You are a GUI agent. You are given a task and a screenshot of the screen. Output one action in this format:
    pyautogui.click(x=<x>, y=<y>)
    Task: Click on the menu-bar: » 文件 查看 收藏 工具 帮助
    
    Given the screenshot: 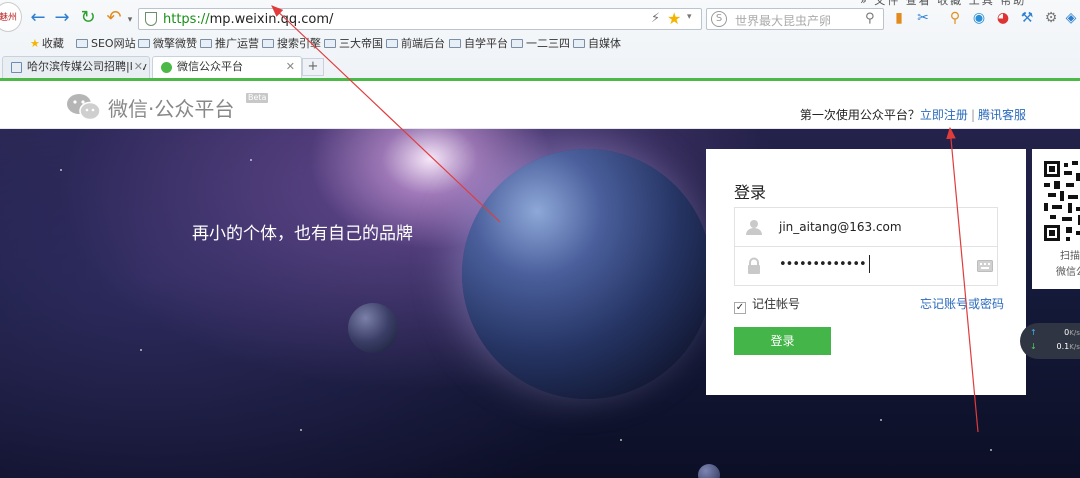 What is the action you would take?
    pyautogui.click(x=943, y=4)
    